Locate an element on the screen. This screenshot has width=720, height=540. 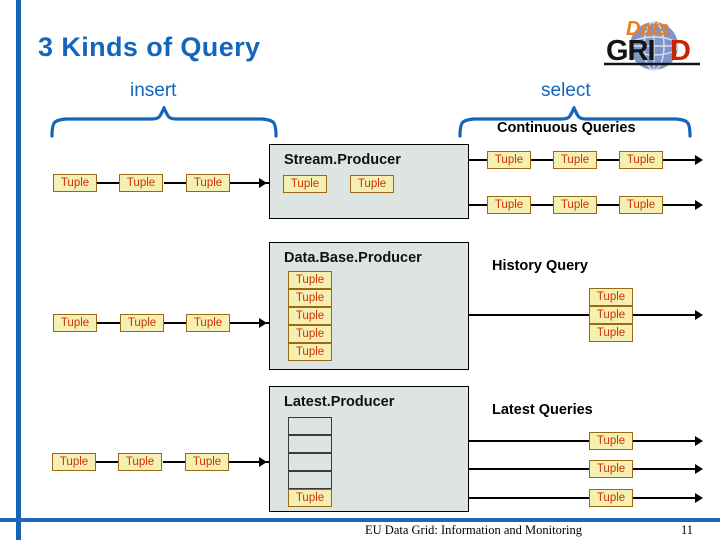
latest-producer-box: Latest.Producer Tuple is located at coordinates (369, 449).